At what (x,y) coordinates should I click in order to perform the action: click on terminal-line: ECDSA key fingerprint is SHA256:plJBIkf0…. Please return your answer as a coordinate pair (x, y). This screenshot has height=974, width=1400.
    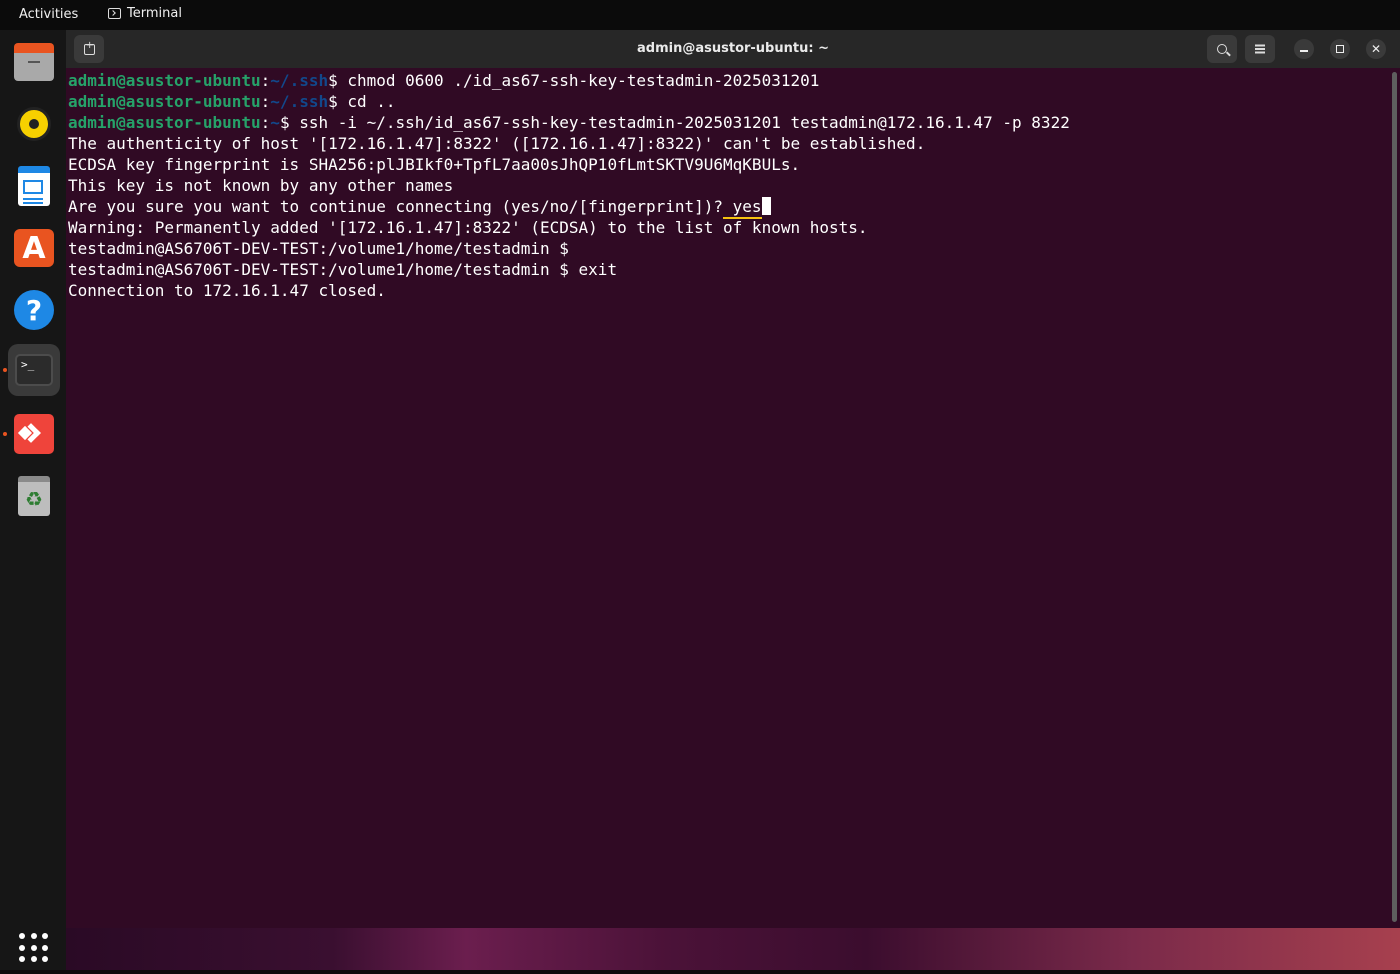
    Looking at the image, I should click on (434, 164).